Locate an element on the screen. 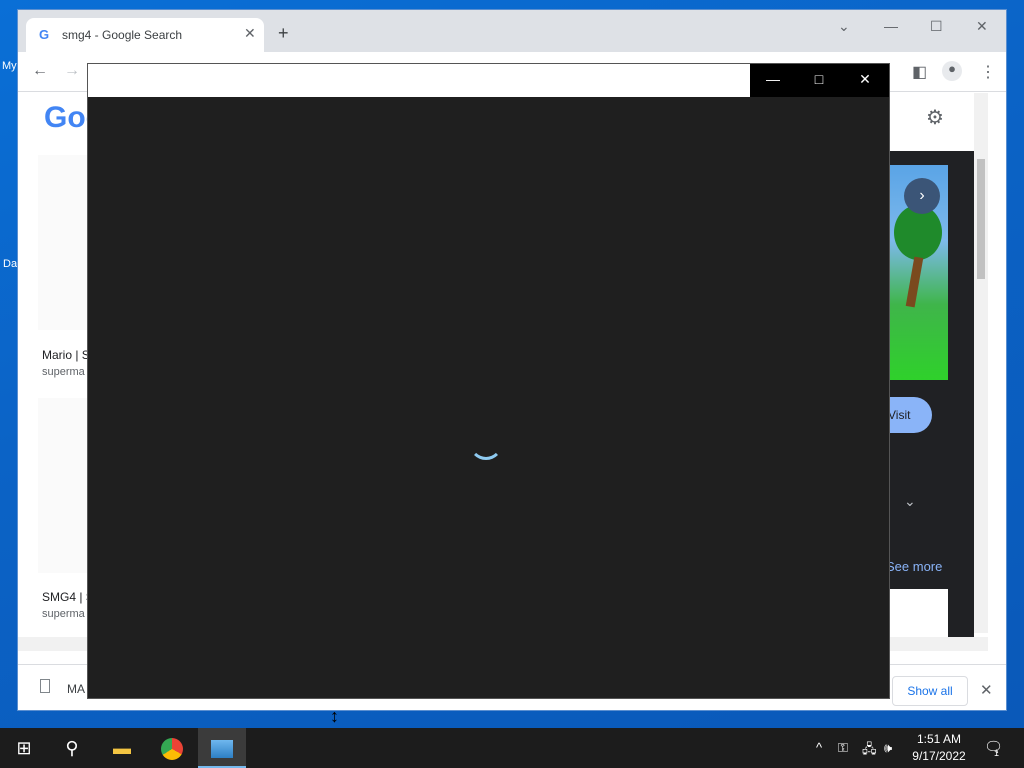 The image size is (1024, 768). photos-taskbar-icon is located at coordinates (222, 748).